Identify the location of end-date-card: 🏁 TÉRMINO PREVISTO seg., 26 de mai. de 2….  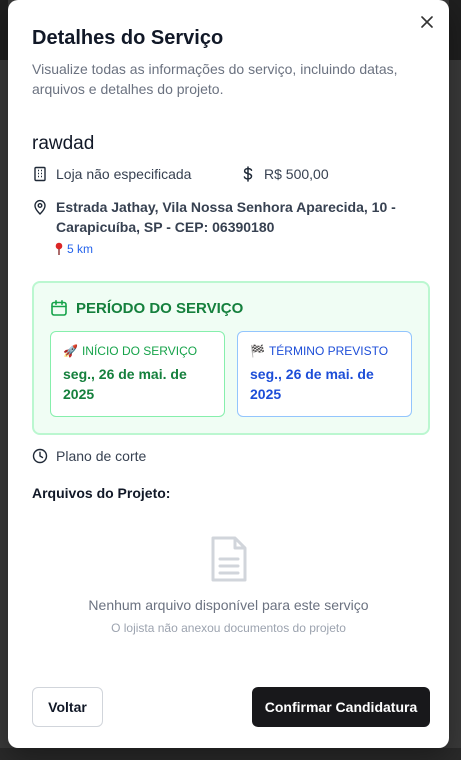
(324, 374).